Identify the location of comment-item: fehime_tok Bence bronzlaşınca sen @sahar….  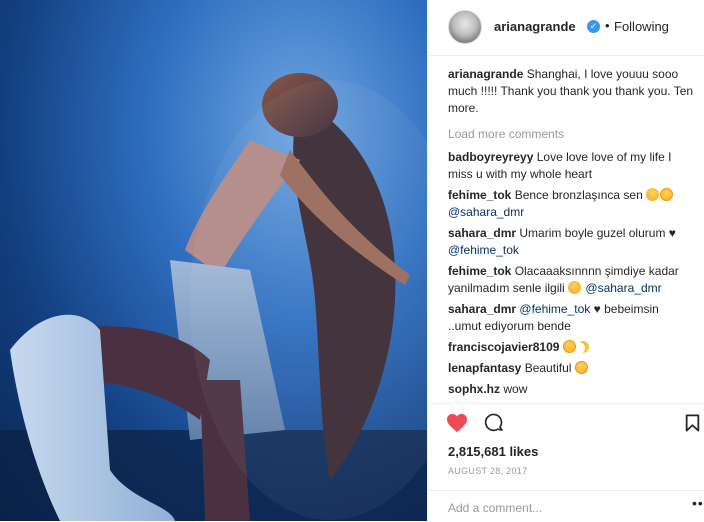
(571, 204).